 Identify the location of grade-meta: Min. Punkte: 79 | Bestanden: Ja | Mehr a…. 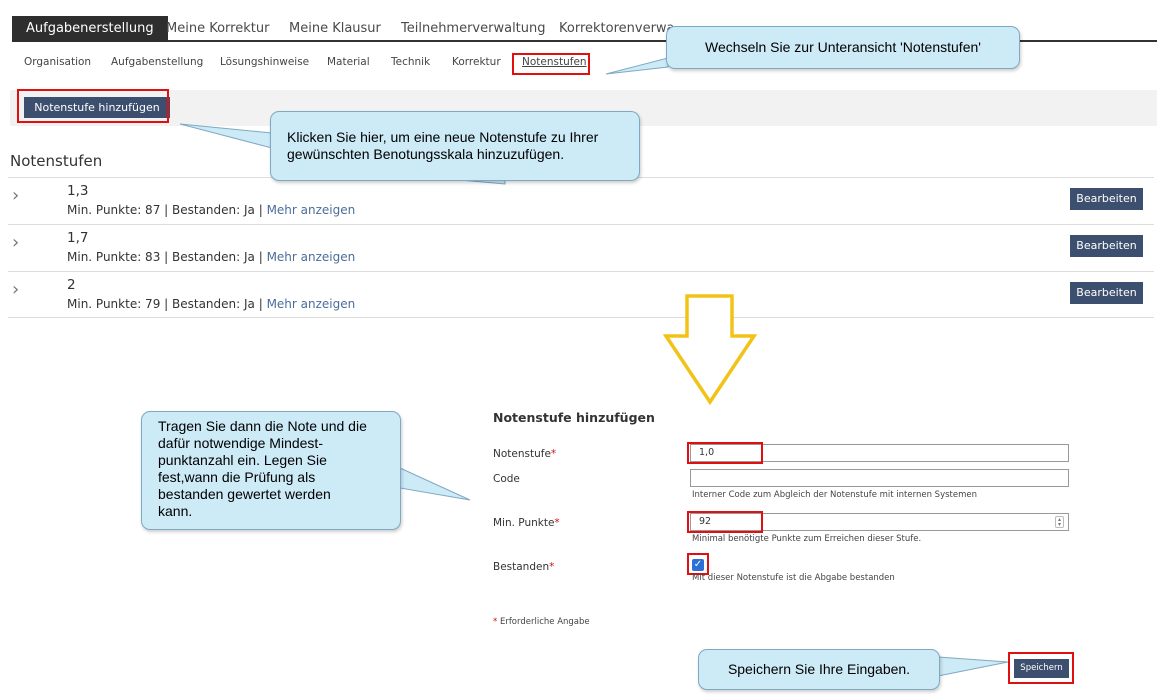
(211, 304).